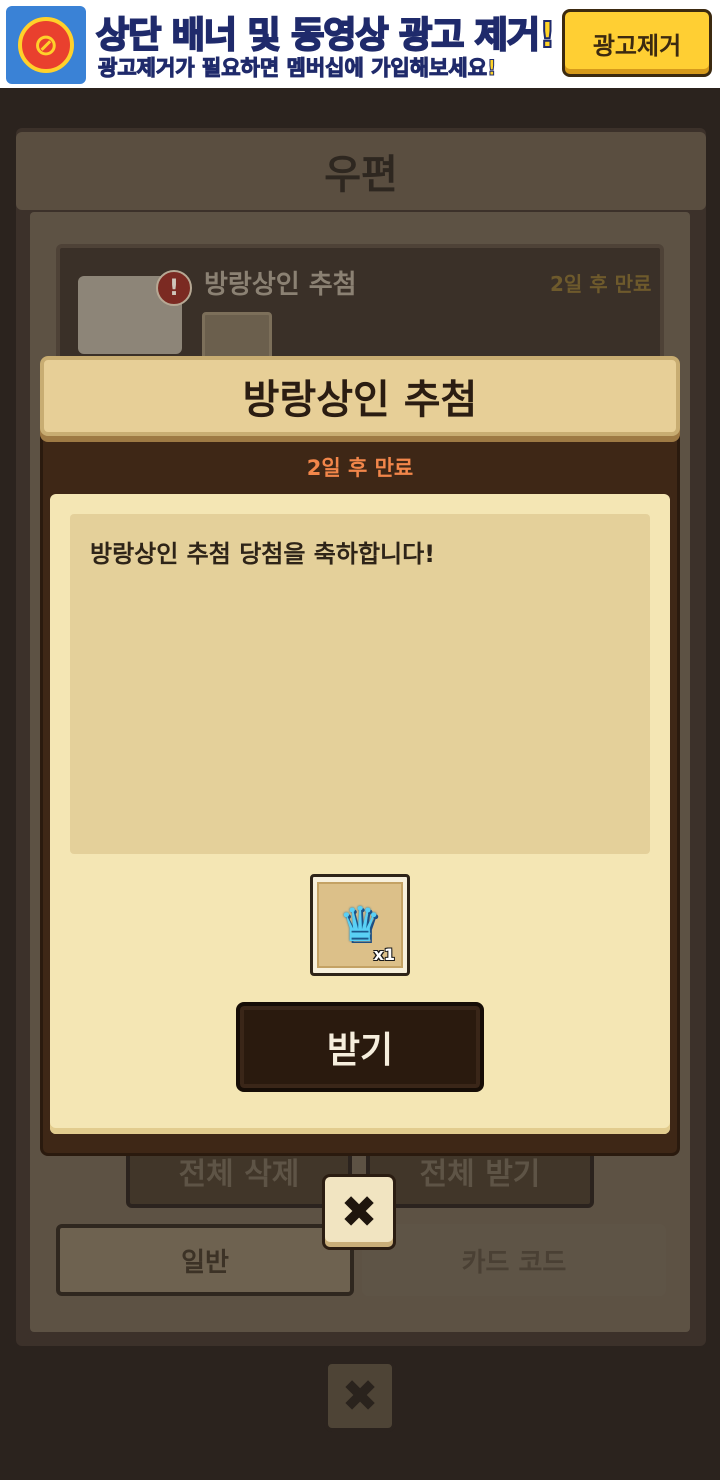  I want to click on ad-remove-icon: ⊘, so click(46, 45).